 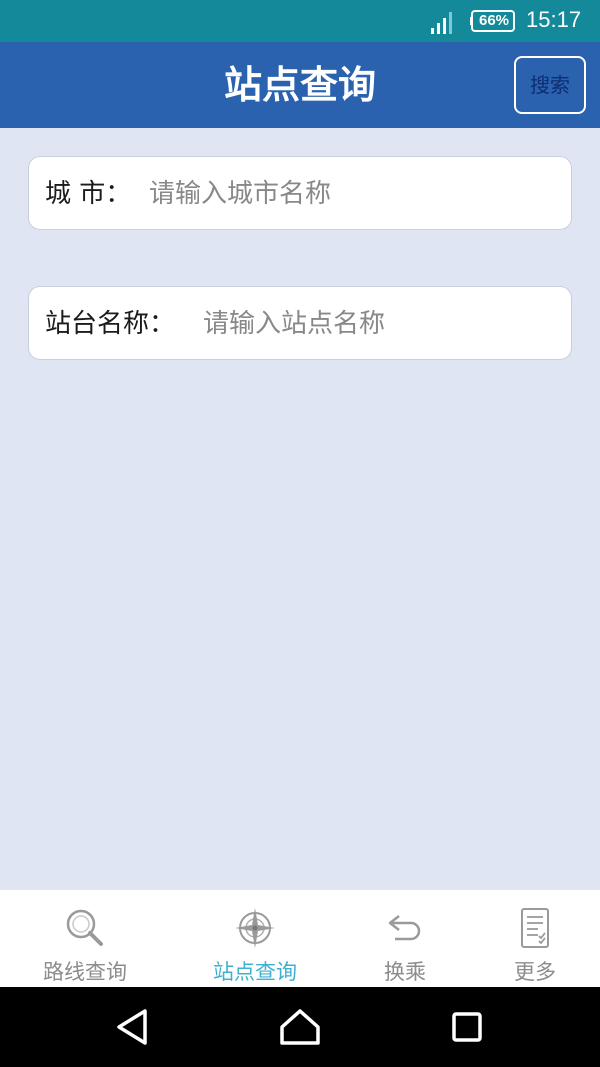 I want to click on station-label: 站台名称：, so click(x=110, y=324).